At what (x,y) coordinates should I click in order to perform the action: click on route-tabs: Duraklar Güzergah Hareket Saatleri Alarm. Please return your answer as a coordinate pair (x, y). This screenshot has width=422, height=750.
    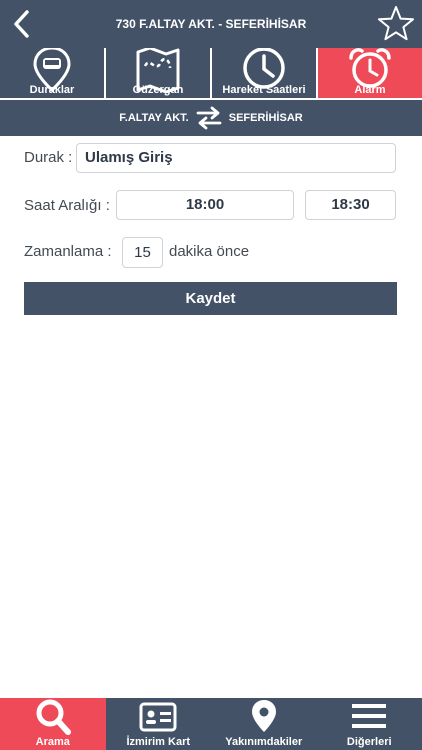
    Looking at the image, I should click on (211, 73).